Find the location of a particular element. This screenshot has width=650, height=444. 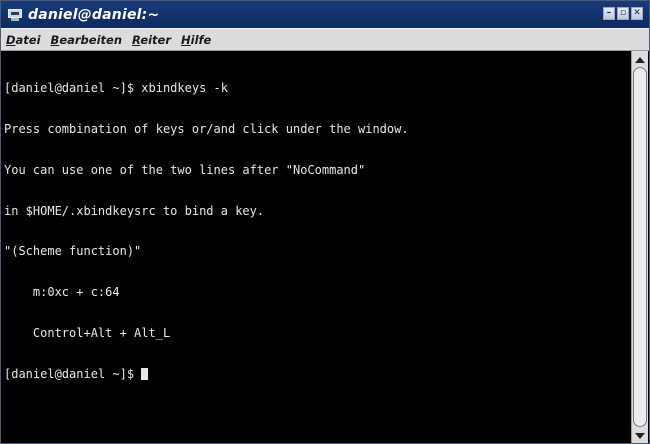

terminal-line: m:0xc + c:64 is located at coordinates (62, 292).